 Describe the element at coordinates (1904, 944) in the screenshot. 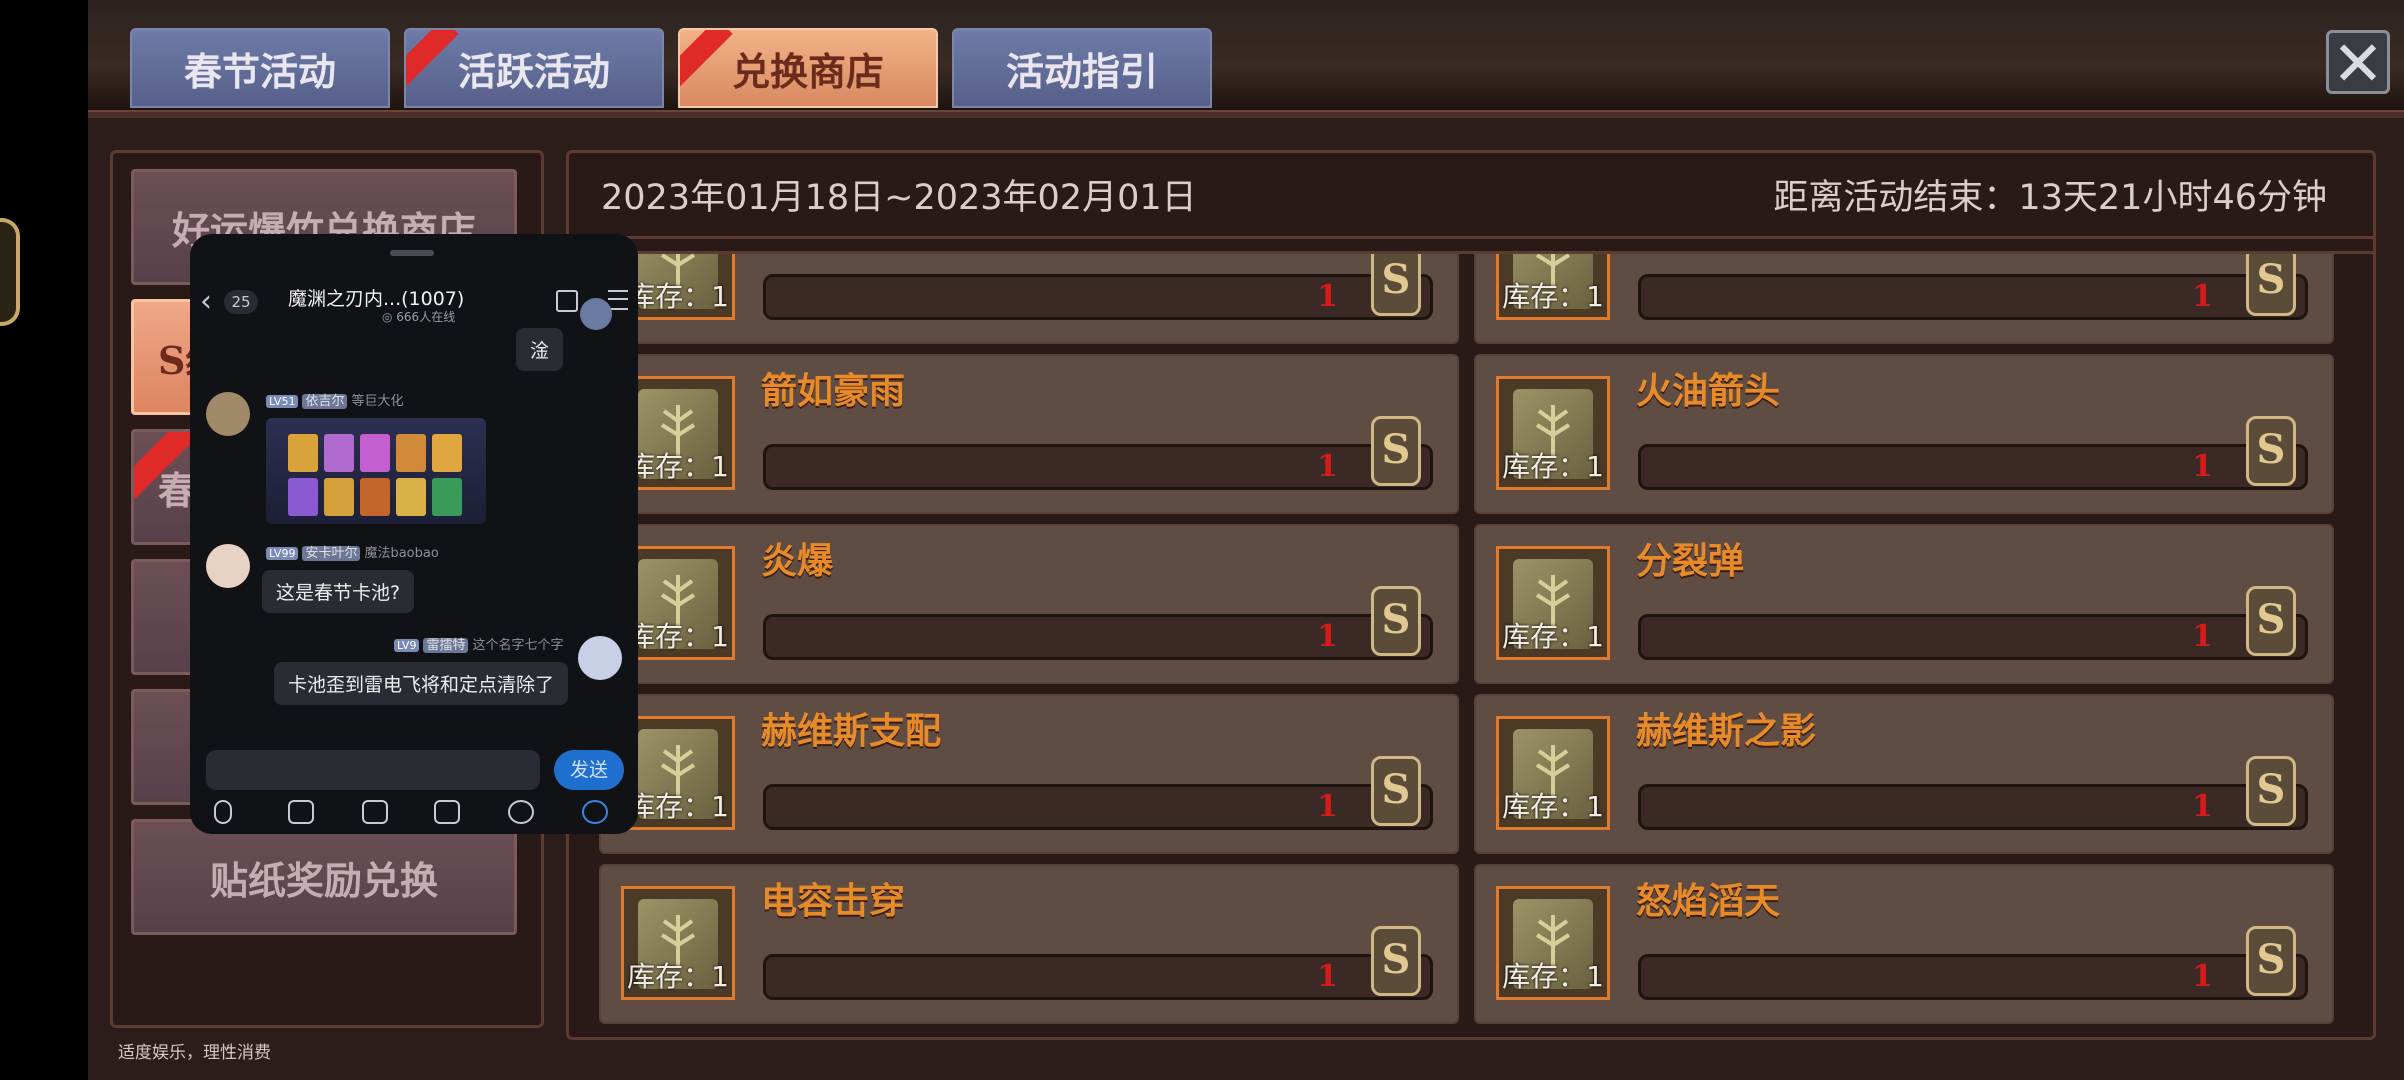

I see `shop-item: 库存：1 怒焰滔天 1 S` at that location.